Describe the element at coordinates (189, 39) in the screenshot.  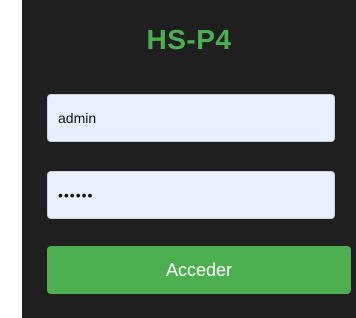
I see `page-title: HS-P4` at that location.